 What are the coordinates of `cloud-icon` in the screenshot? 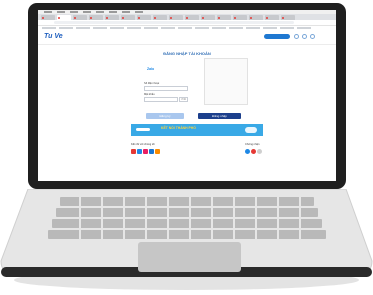 It's located at (251, 130).